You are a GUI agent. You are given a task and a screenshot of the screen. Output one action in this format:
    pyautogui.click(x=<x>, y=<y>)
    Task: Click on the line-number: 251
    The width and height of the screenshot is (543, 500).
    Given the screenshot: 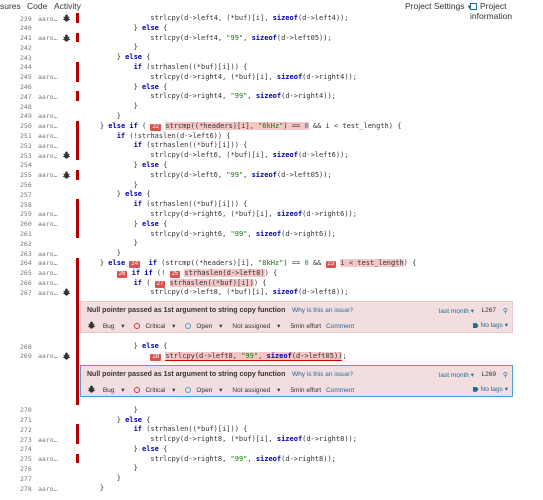 What is the action you would take?
    pyautogui.click(x=27, y=136)
    